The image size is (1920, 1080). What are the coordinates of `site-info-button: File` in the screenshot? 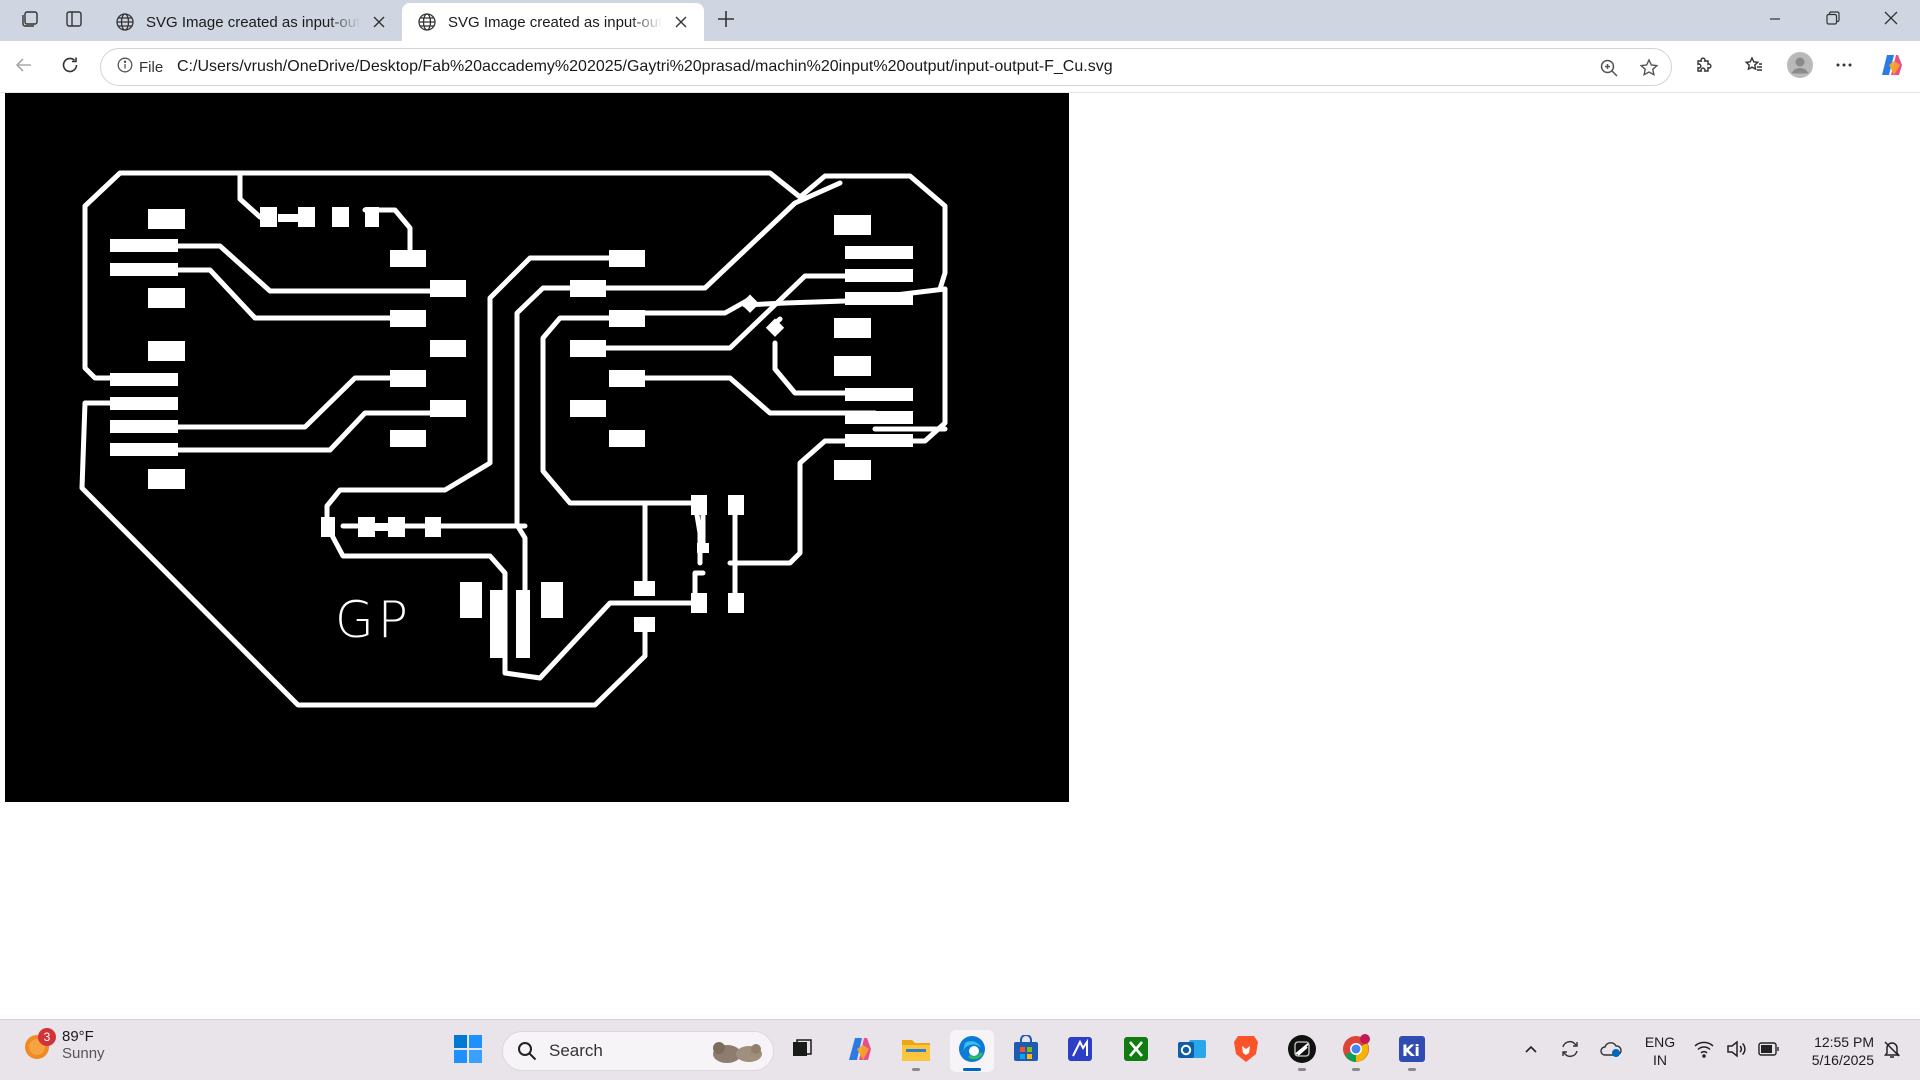 It's located at (140, 67).